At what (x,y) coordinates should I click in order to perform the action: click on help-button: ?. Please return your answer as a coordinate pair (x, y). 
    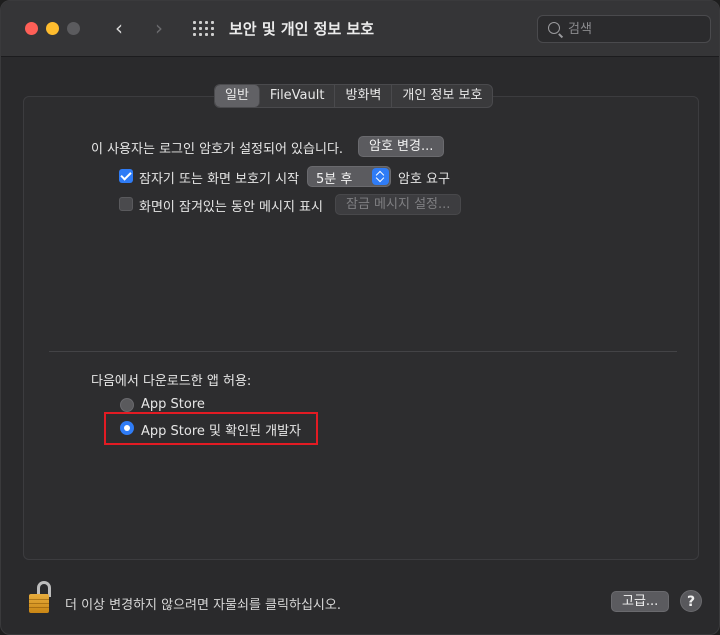
    Looking at the image, I should click on (691, 601).